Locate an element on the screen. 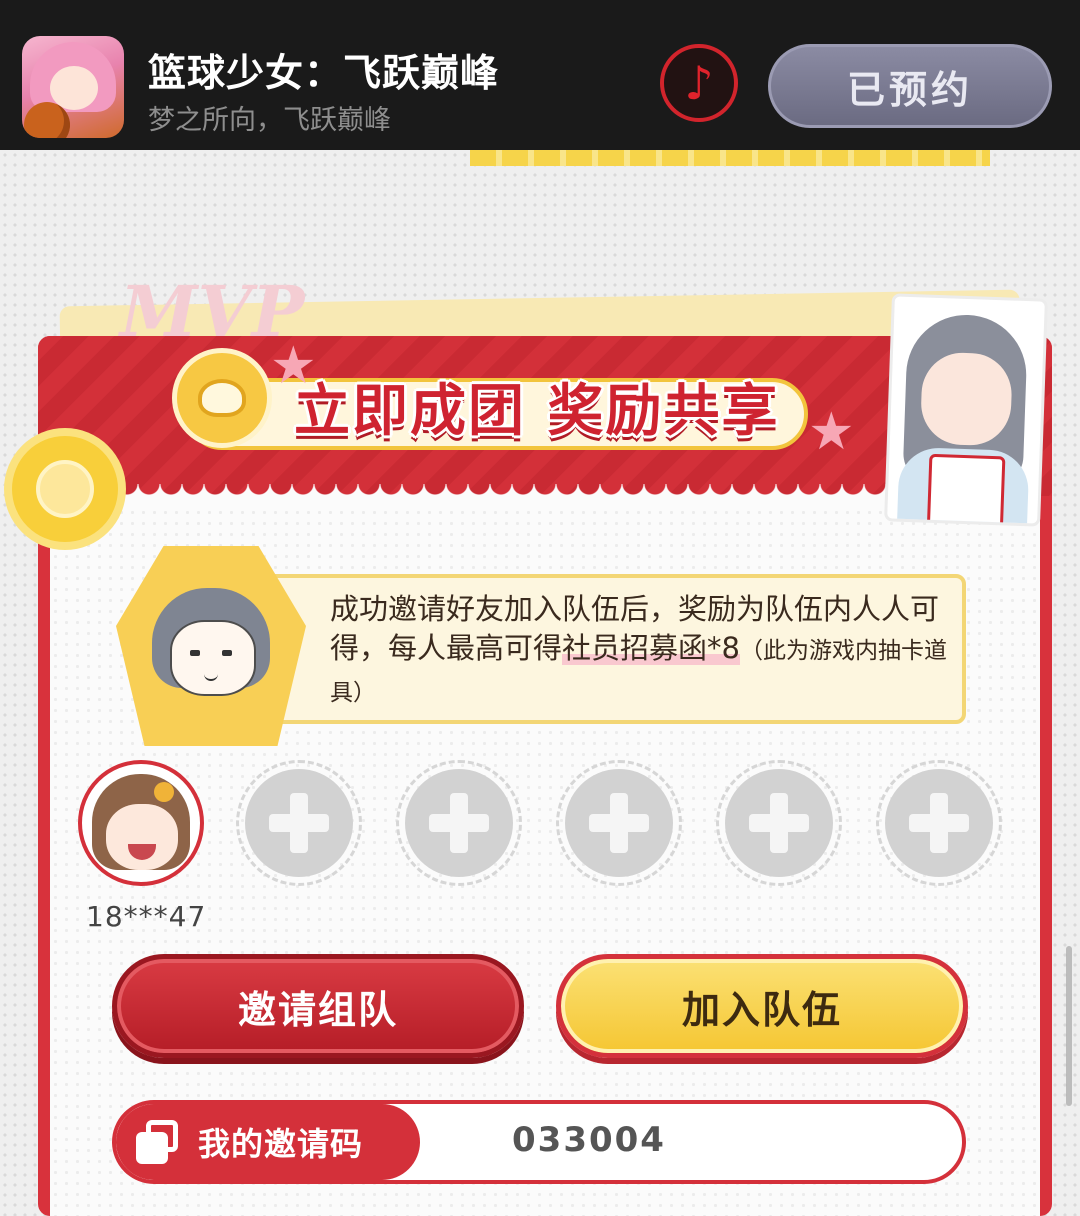 The width and height of the screenshot is (1080, 1216). copy-icon is located at coordinates (158, 1142).